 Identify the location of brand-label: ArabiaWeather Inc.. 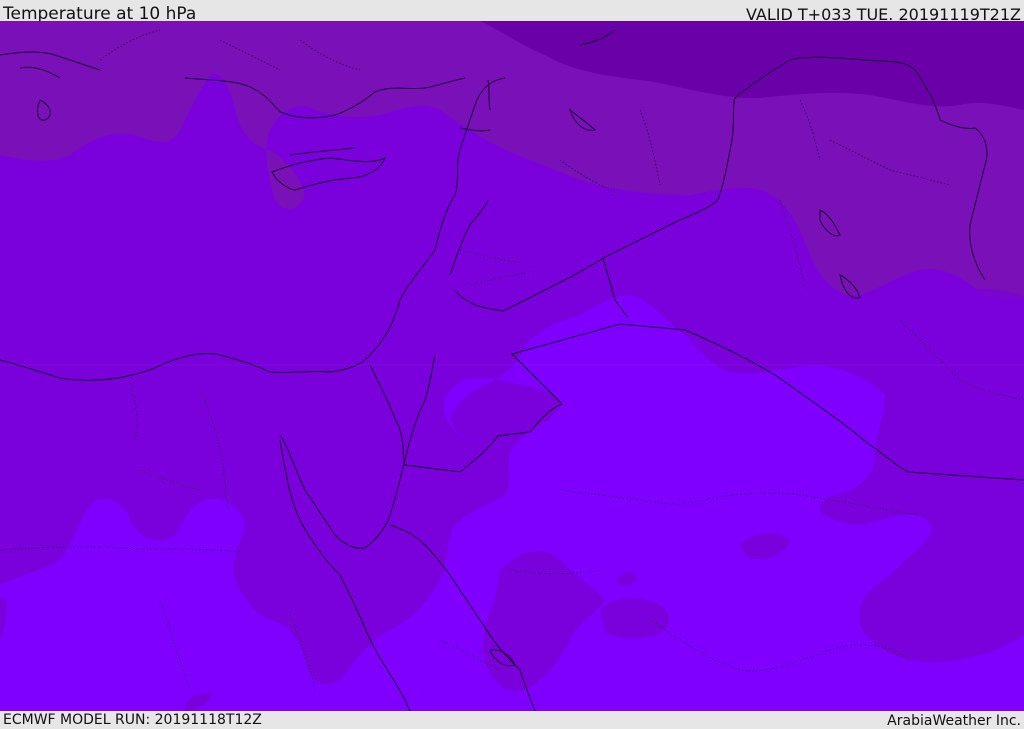
(954, 721).